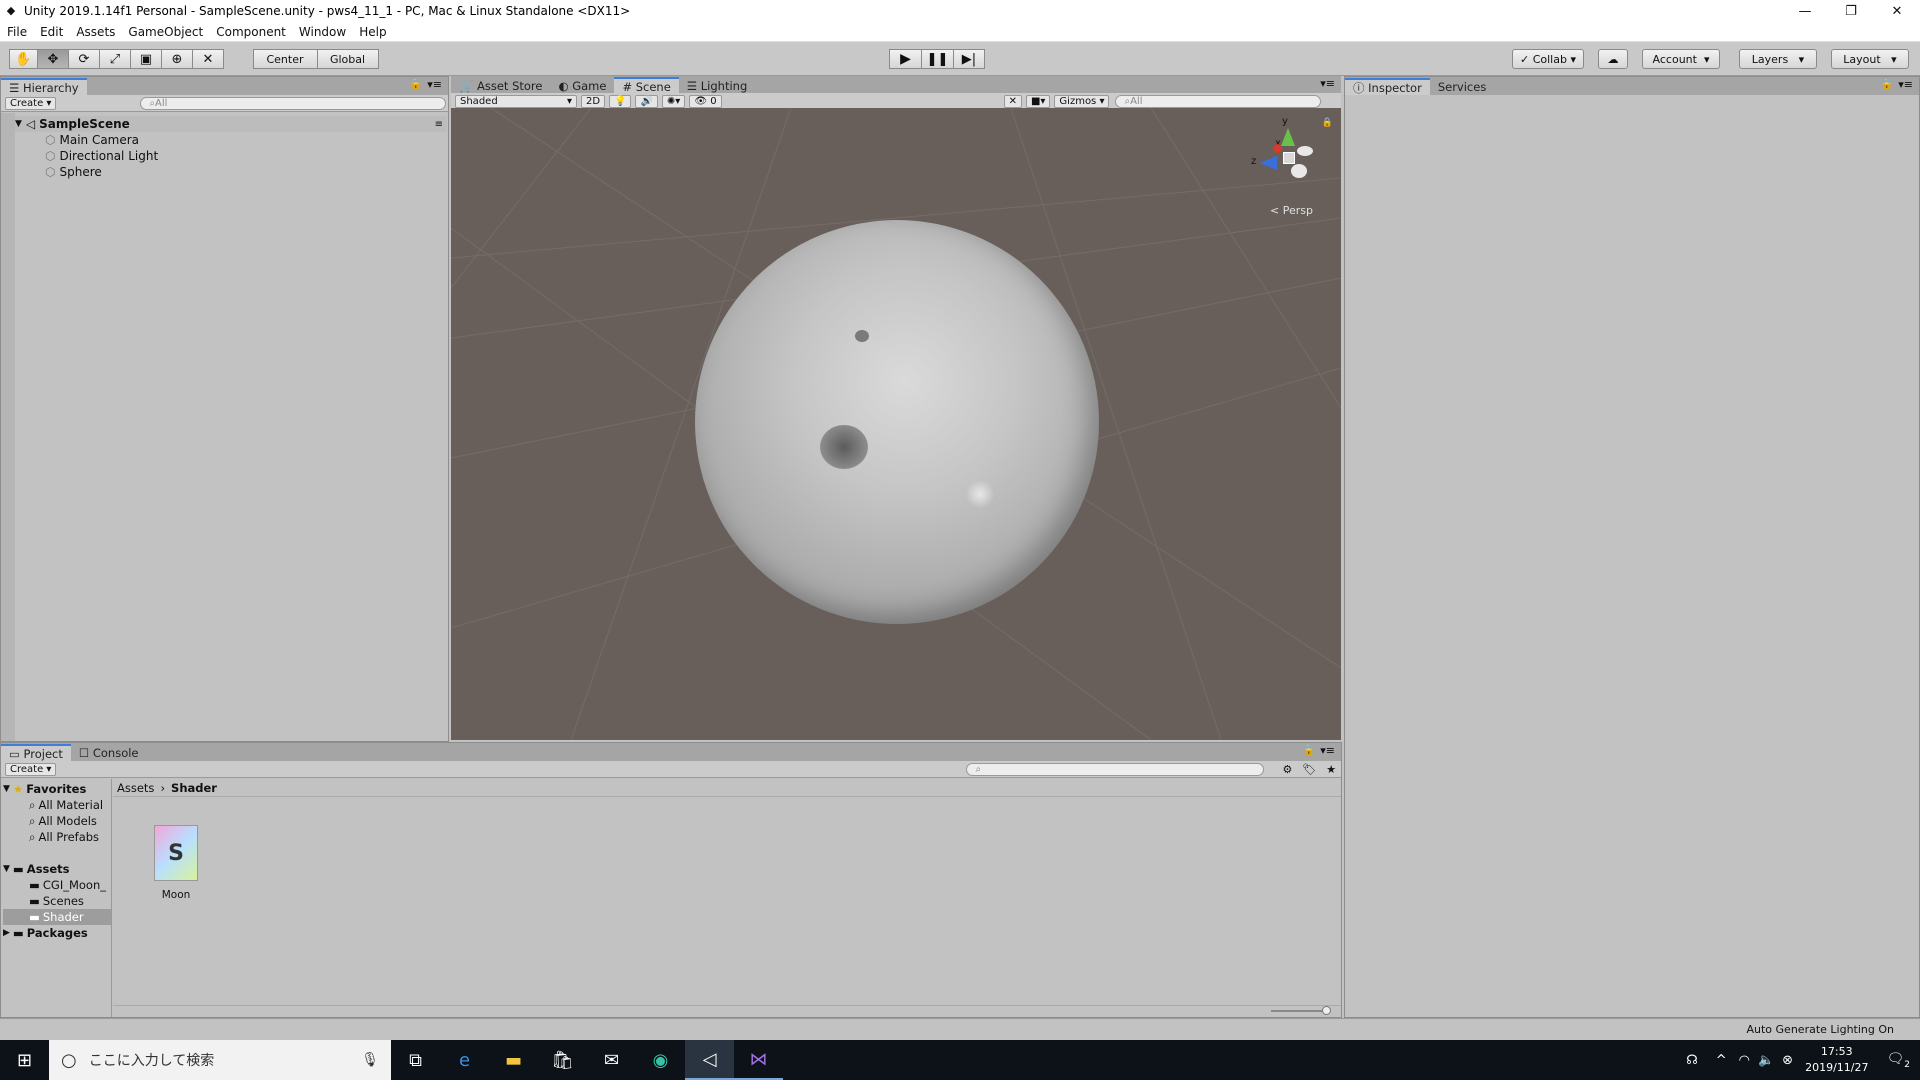 This screenshot has height=1080, width=1920. Describe the element at coordinates (673, 101) in the screenshot. I see `effects-dropdown-icon: ✺▾` at that location.